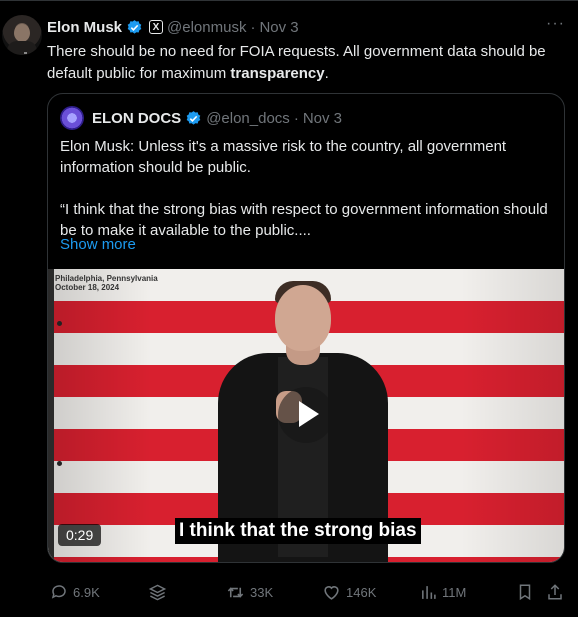  I want to click on play-icon, so click(309, 414).